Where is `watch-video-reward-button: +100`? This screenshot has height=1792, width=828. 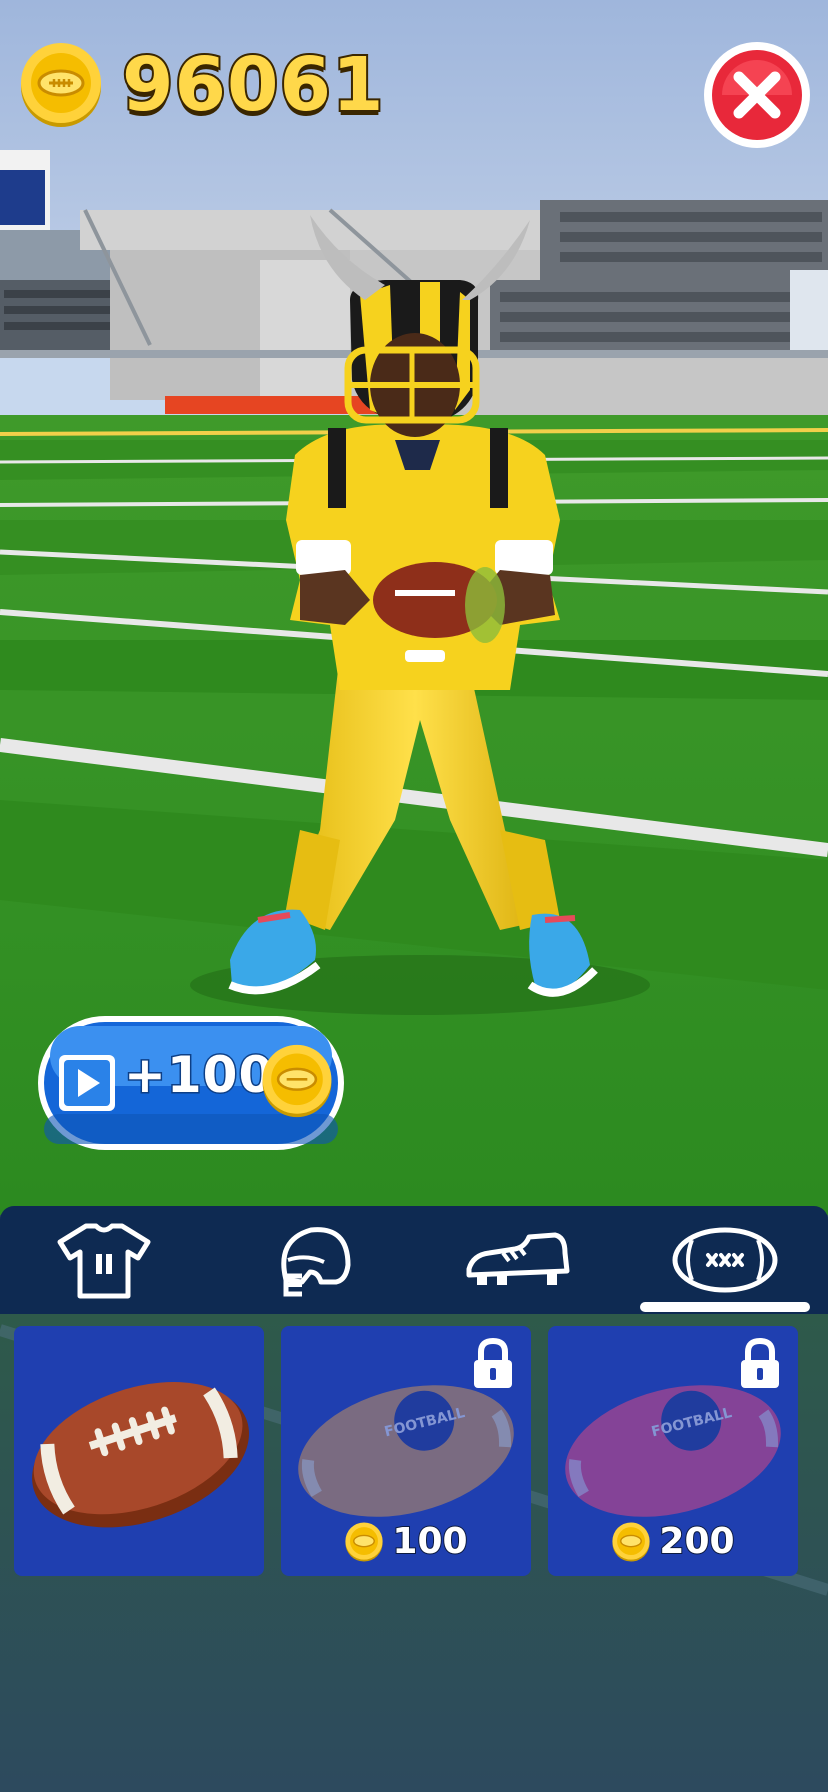
watch-video-reward-button: +100 is located at coordinates (191, 1083).